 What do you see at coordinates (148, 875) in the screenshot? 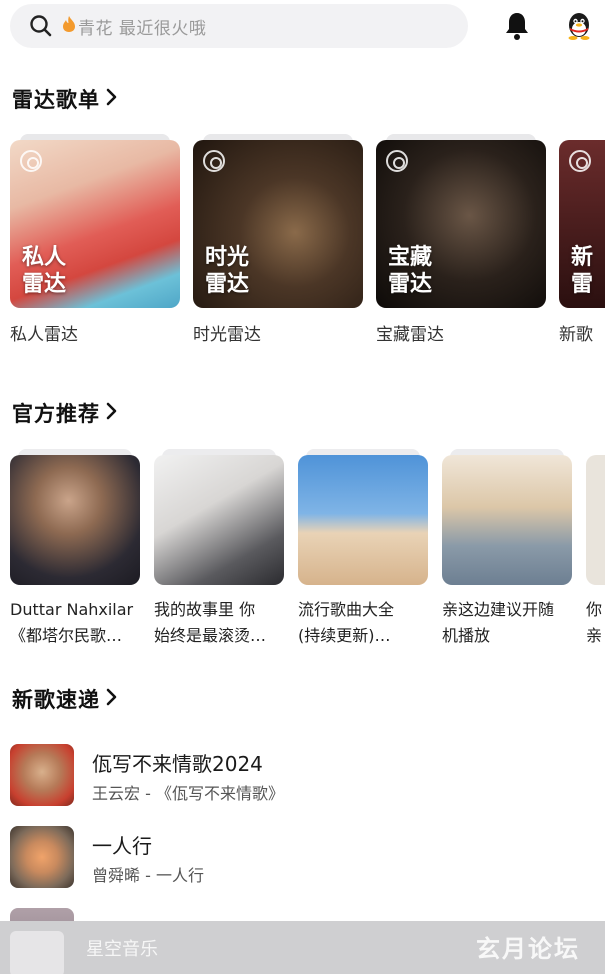
I see `song-subtitle: 曾舜晞 - 一人行` at bounding box center [148, 875].